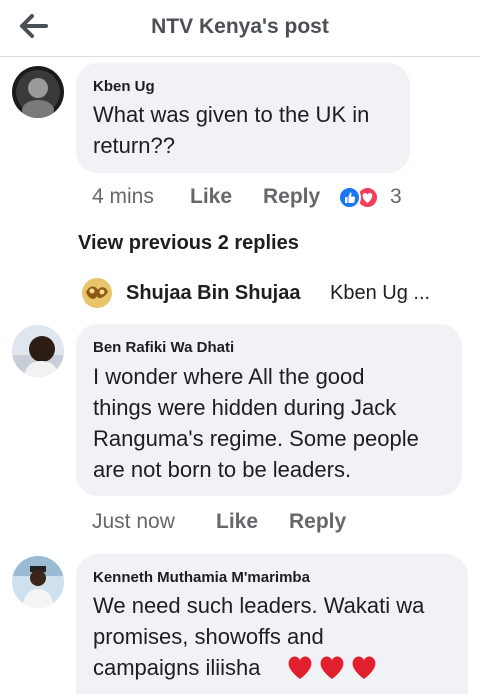 This screenshot has height=694, width=480. Describe the element at coordinates (201, 577) in the screenshot. I see `comment-author: Kenneth Muthamia M'marimba` at that location.